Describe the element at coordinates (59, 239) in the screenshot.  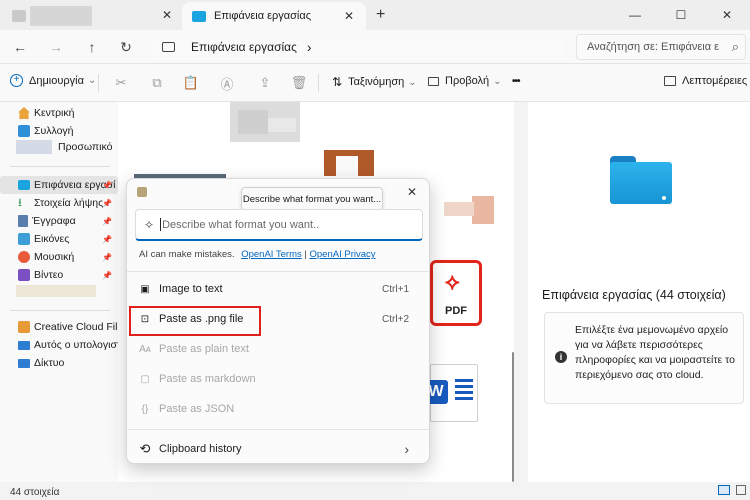
I see `sidebar-item-pictures: Εικόνες 📌` at that location.